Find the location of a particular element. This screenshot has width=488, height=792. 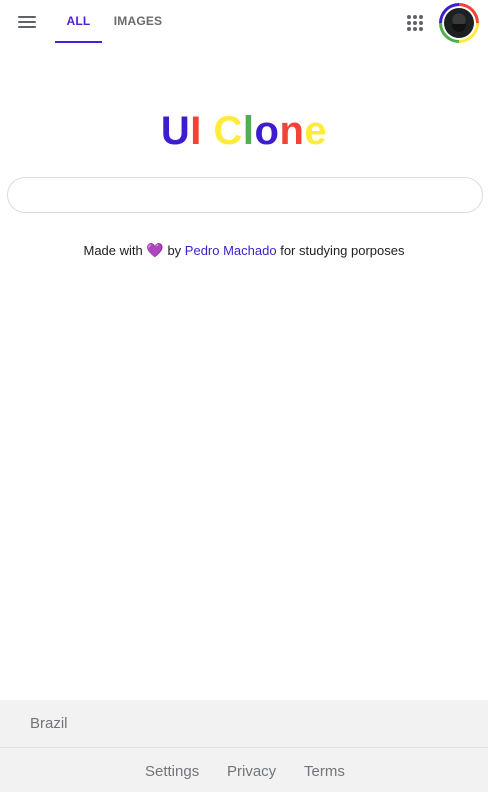

logo-letter: e is located at coordinates (316, 131).